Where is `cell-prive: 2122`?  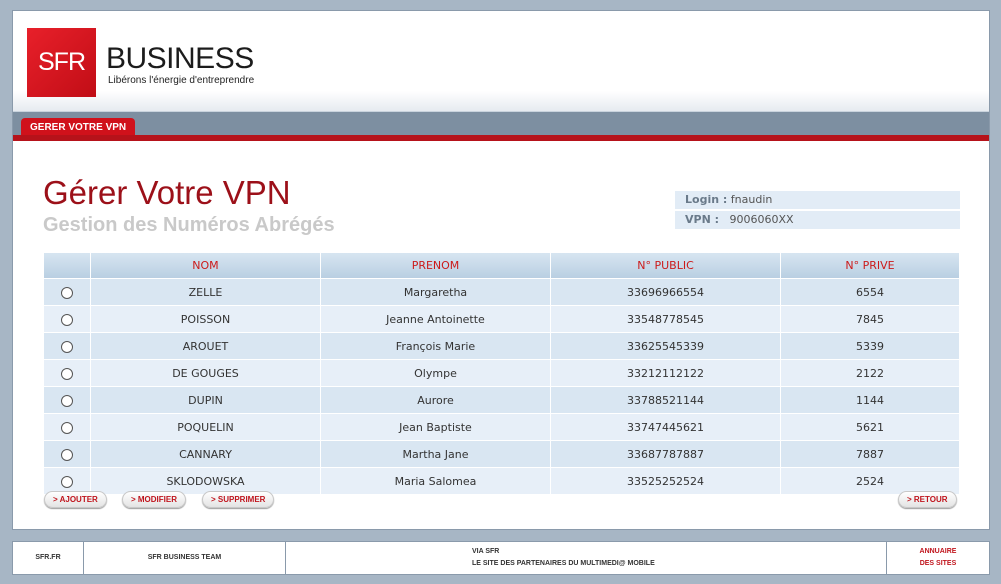
cell-prive: 2122 is located at coordinates (869, 372).